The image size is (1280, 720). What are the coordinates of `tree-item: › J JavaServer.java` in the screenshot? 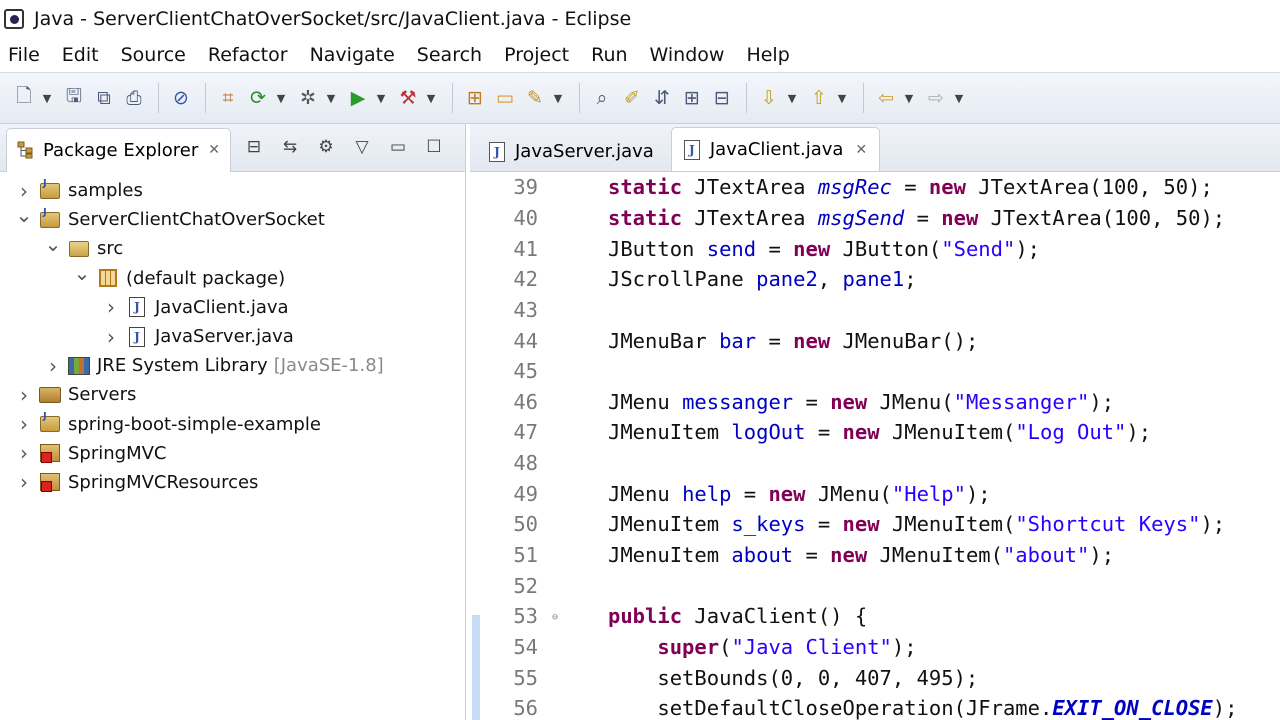 It's located at (232, 336).